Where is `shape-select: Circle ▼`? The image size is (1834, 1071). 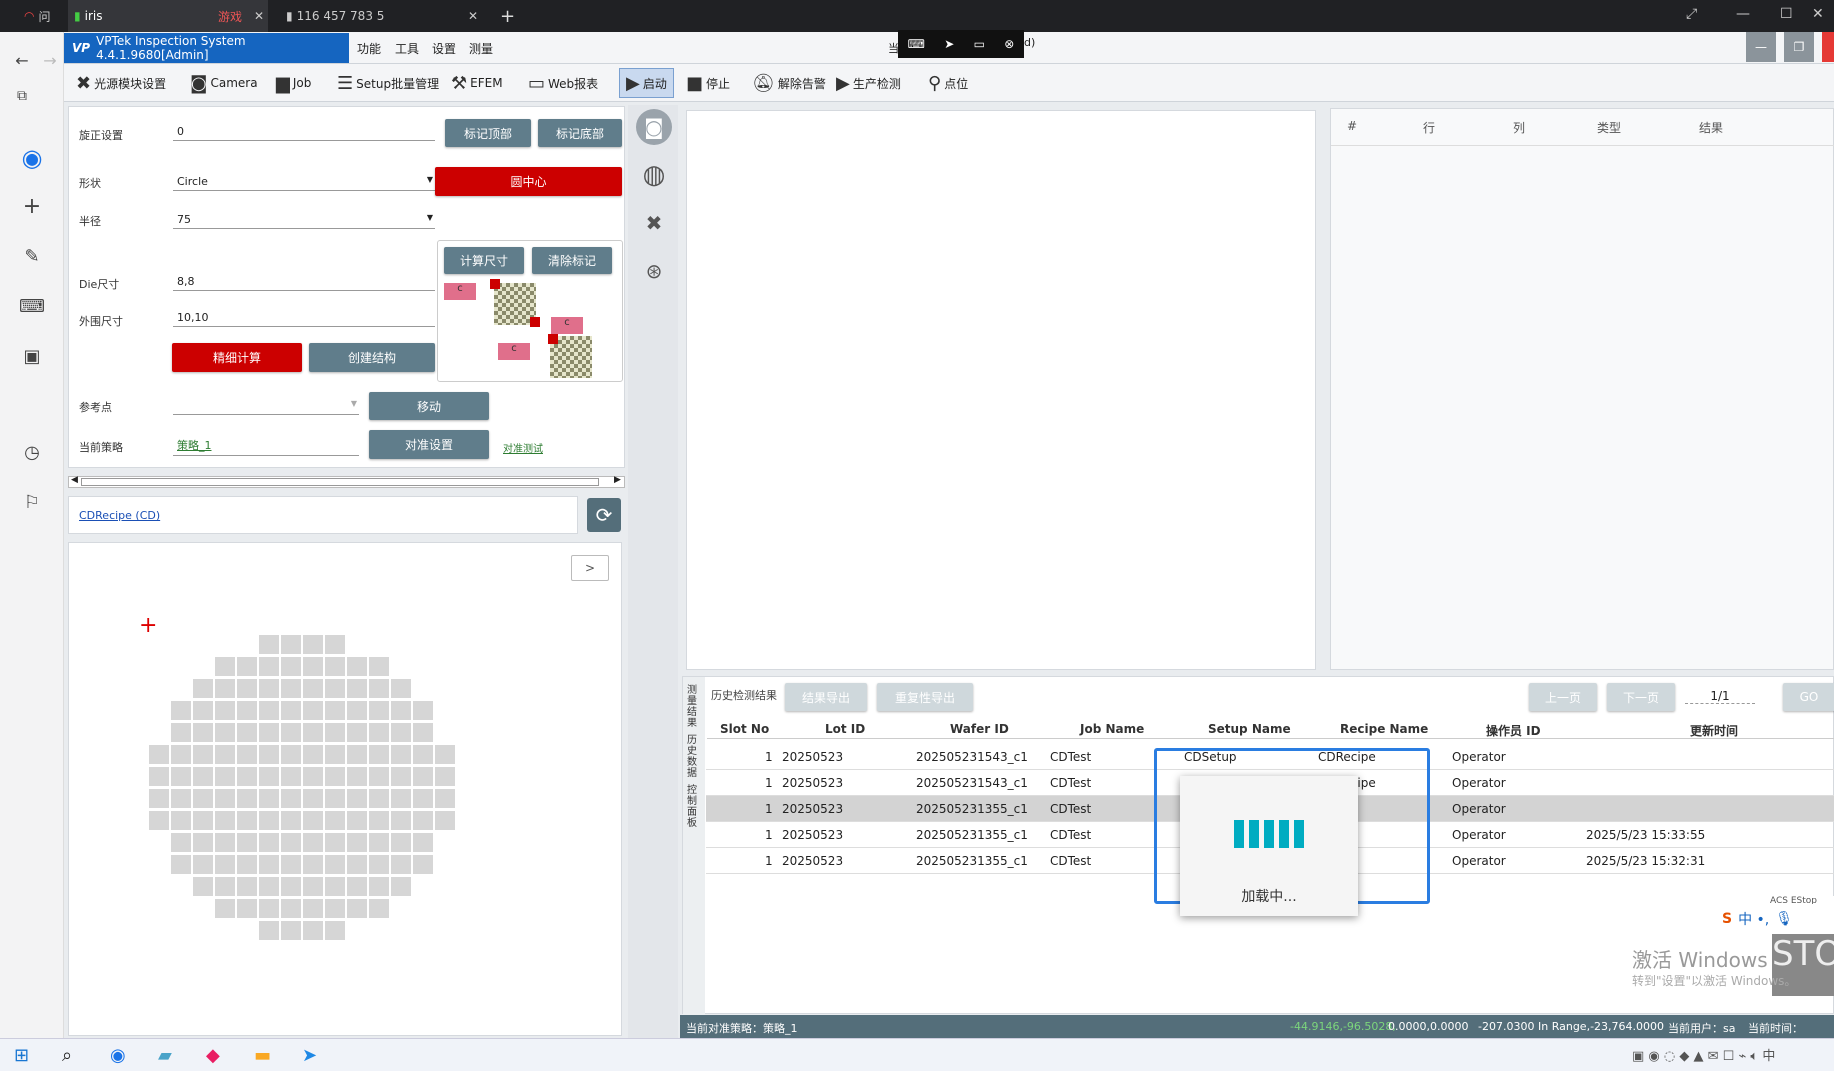 shape-select: Circle ▼ is located at coordinates (304, 182).